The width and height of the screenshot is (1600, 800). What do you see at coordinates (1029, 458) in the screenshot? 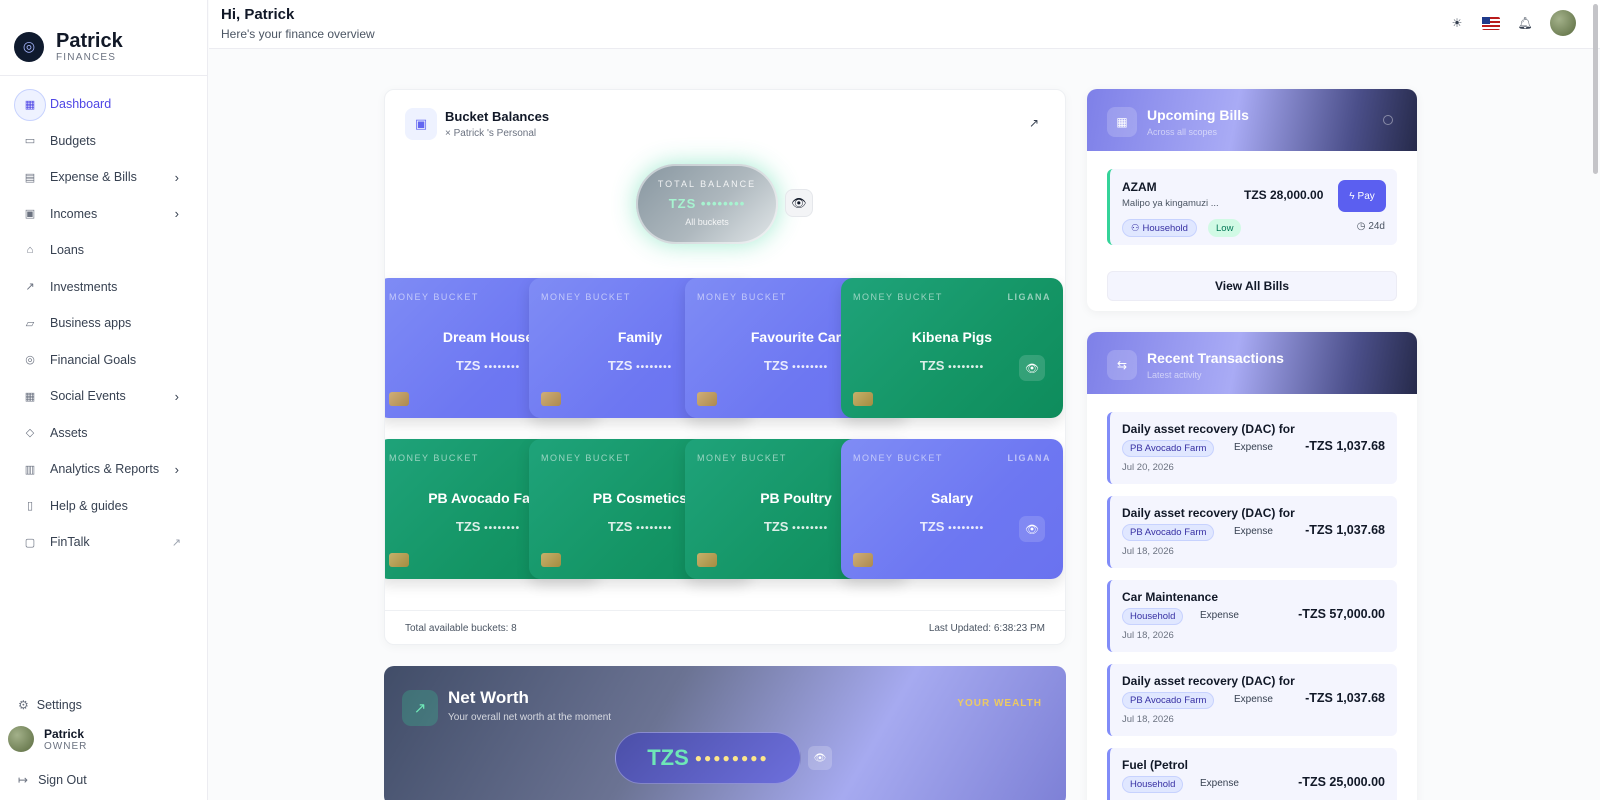
I see `bucket-brand: LIGANA` at bounding box center [1029, 458].